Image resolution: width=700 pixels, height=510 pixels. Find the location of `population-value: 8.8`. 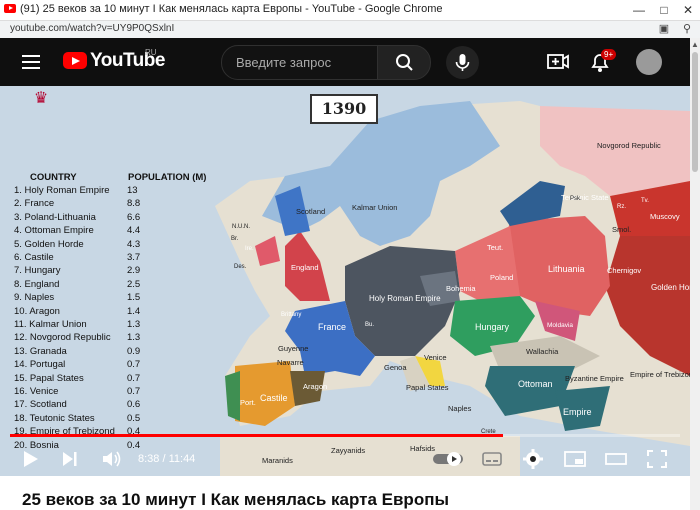

population-value: 8.8 is located at coordinates (134, 204).